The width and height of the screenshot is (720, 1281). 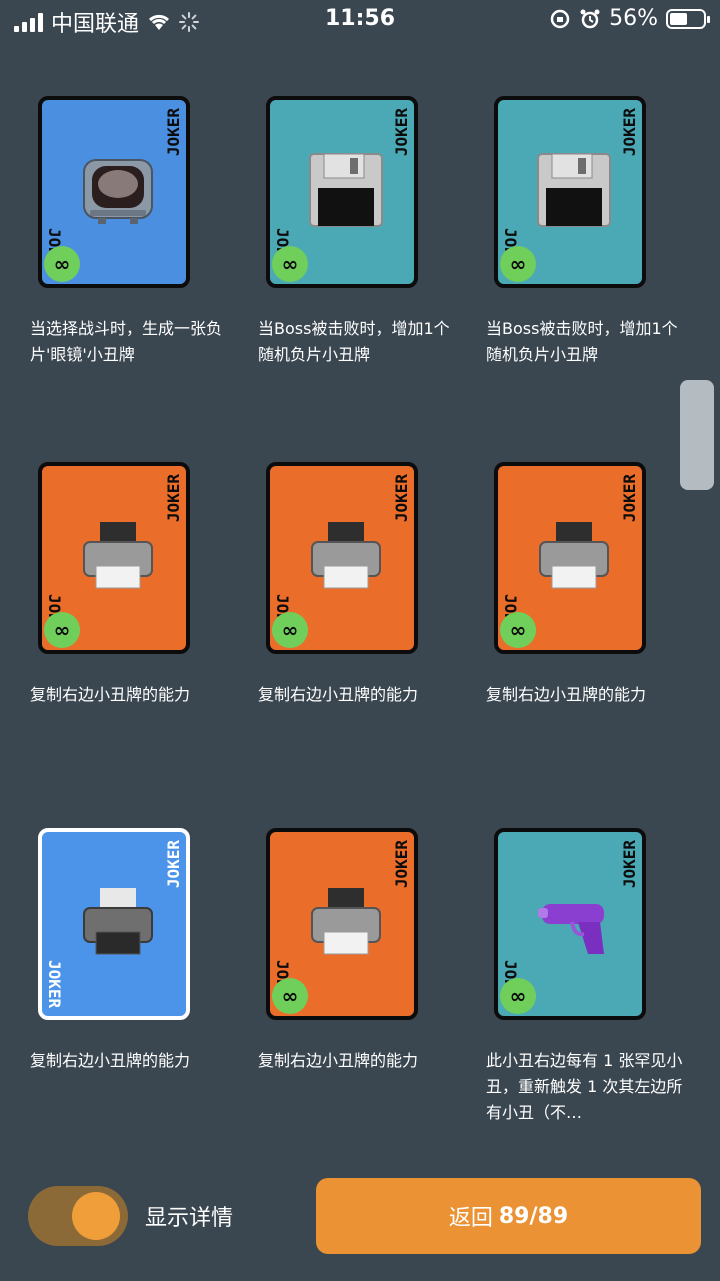 I want to click on back-button-label: 返回, so click(x=470, y=1218).